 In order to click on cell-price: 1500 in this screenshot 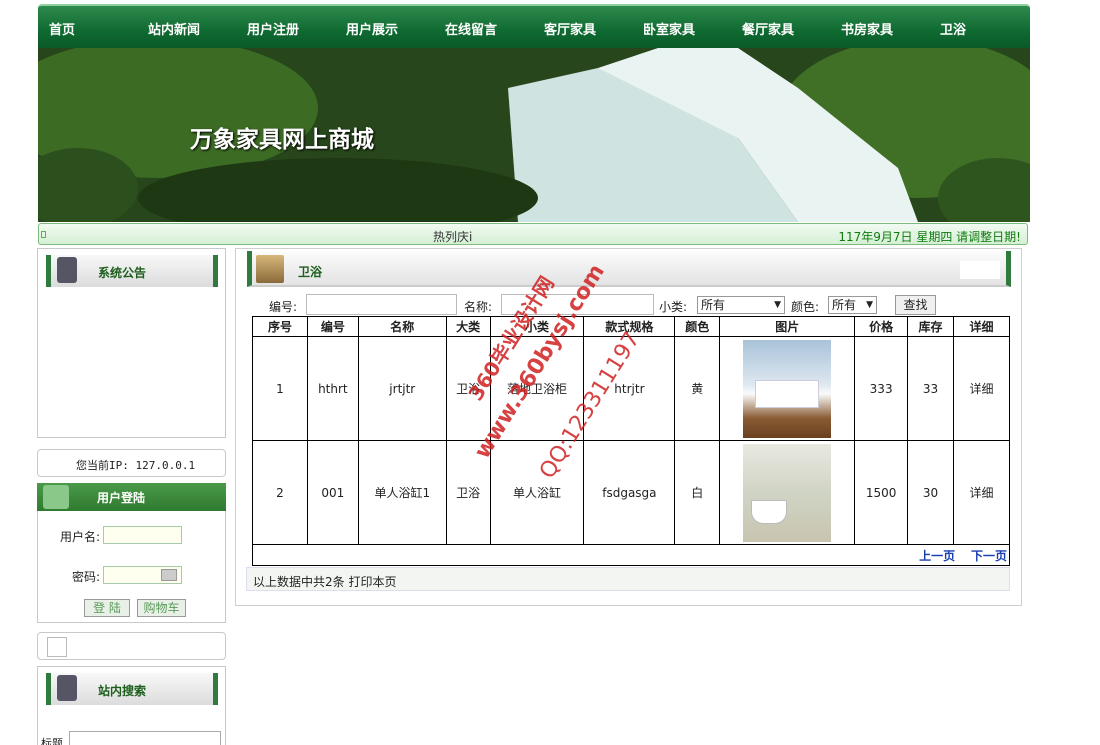, I will do `click(881, 492)`.